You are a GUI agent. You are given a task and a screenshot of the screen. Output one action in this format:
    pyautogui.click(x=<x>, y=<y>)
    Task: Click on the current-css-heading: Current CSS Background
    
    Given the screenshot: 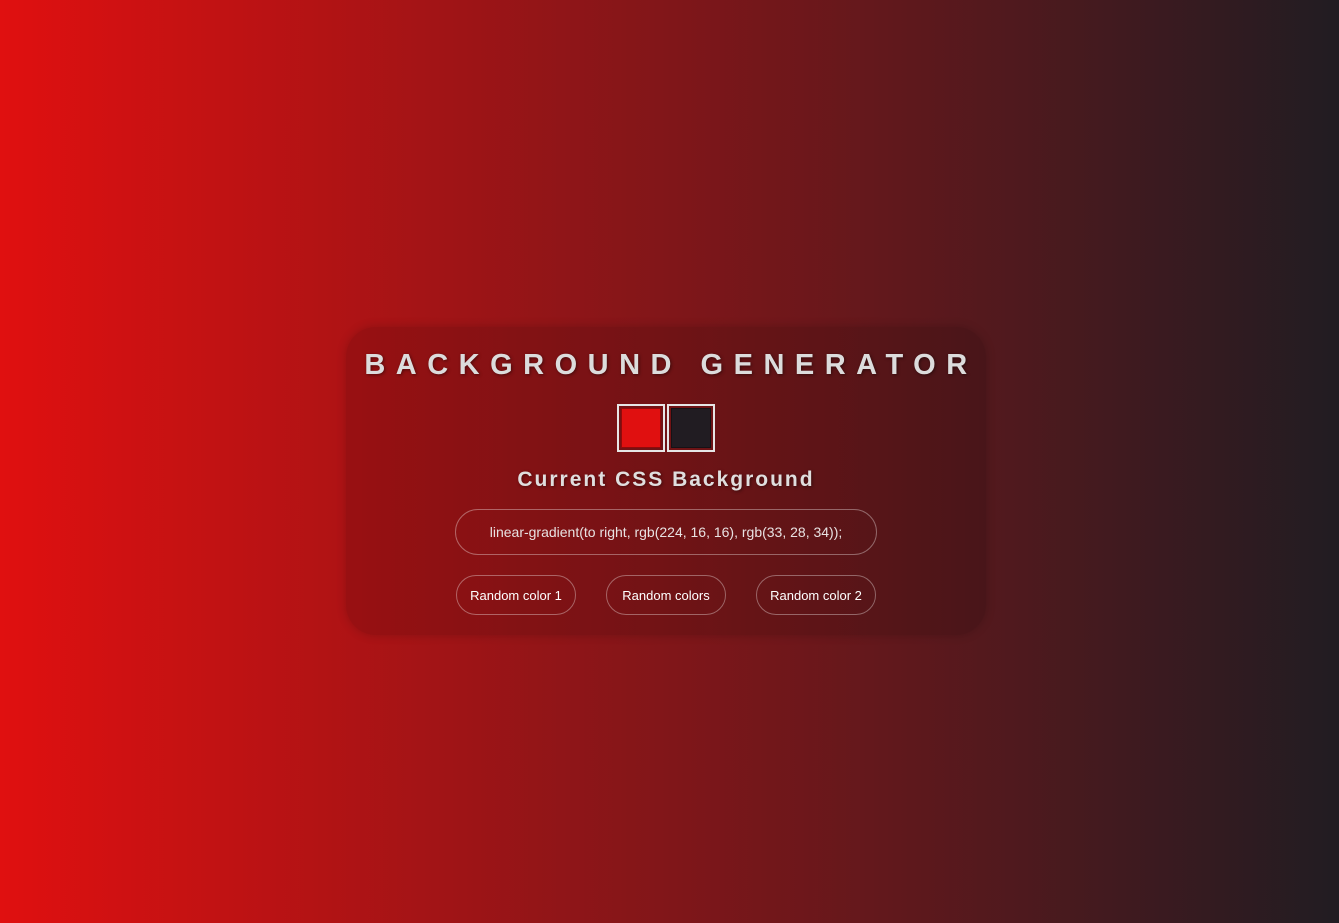 What is the action you would take?
    pyautogui.click(x=666, y=479)
    